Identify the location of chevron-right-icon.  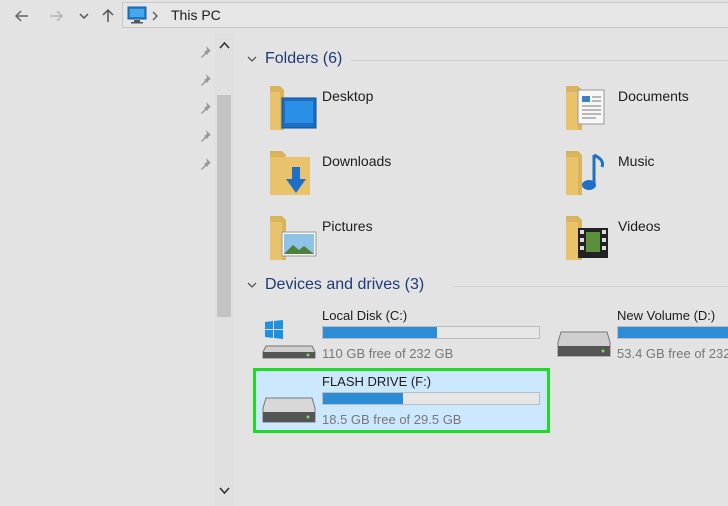
(155, 16).